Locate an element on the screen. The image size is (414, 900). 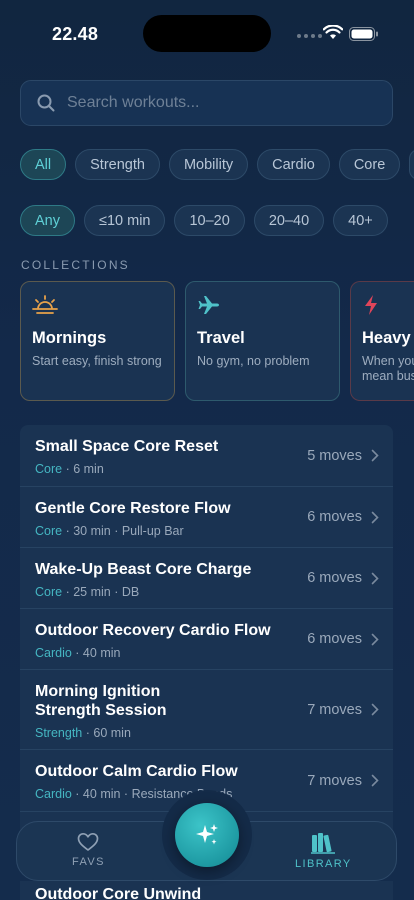
chip-20-40: 20–40 is located at coordinates (289, 220).